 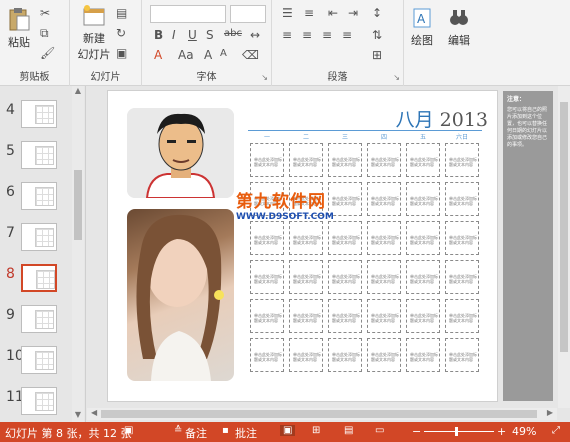 I want to click on new-slide-button: 新建 幻灯片, so click(x=94, y=33).